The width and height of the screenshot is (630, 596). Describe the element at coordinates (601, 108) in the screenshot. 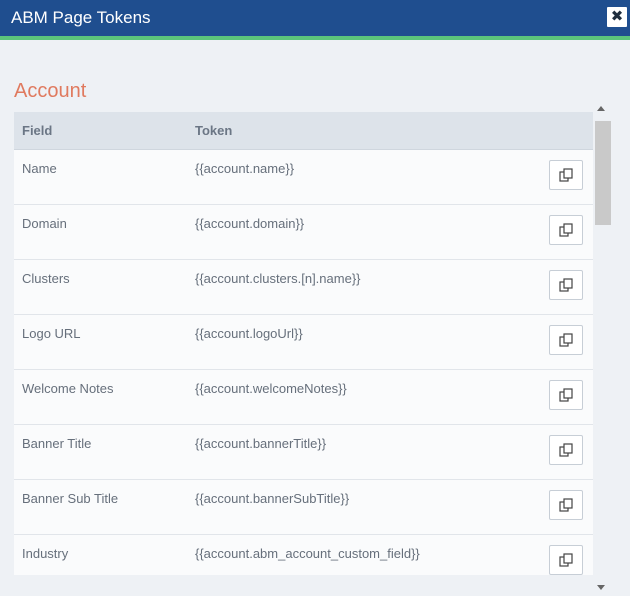

I see `chevron-up-icon` at that location.